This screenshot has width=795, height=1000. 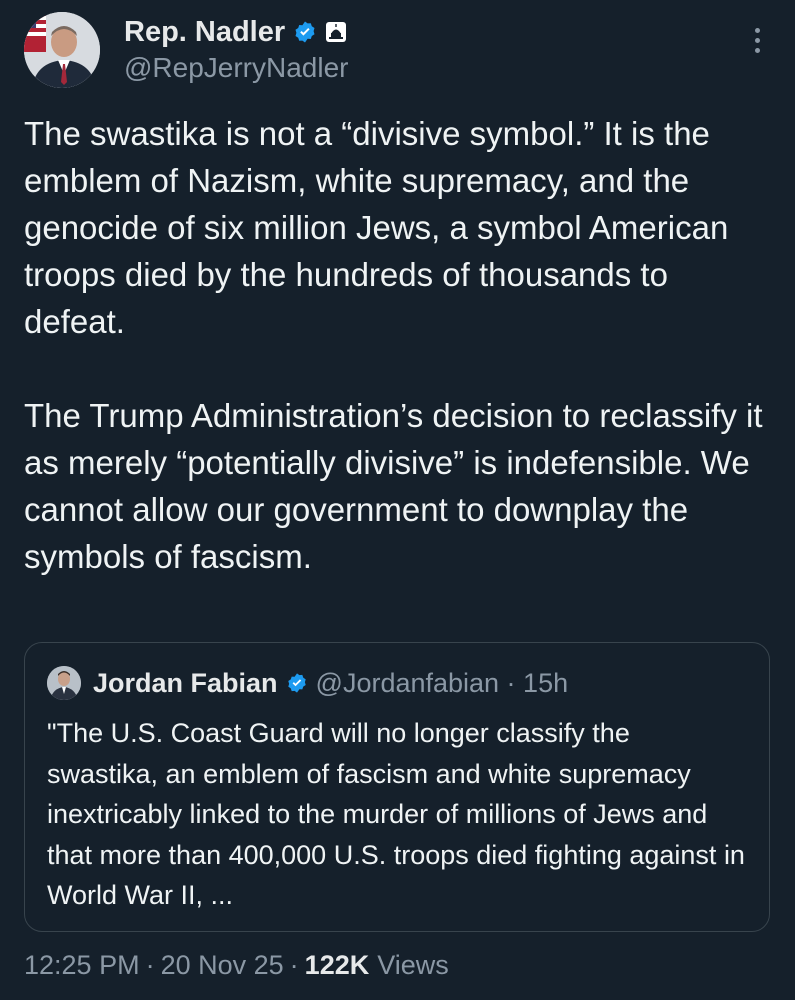 What do you see at coordinates (204, 32) in the screenshot?
I see `author-display-name: Rep. Nadler` at bounding box center [204, 32].